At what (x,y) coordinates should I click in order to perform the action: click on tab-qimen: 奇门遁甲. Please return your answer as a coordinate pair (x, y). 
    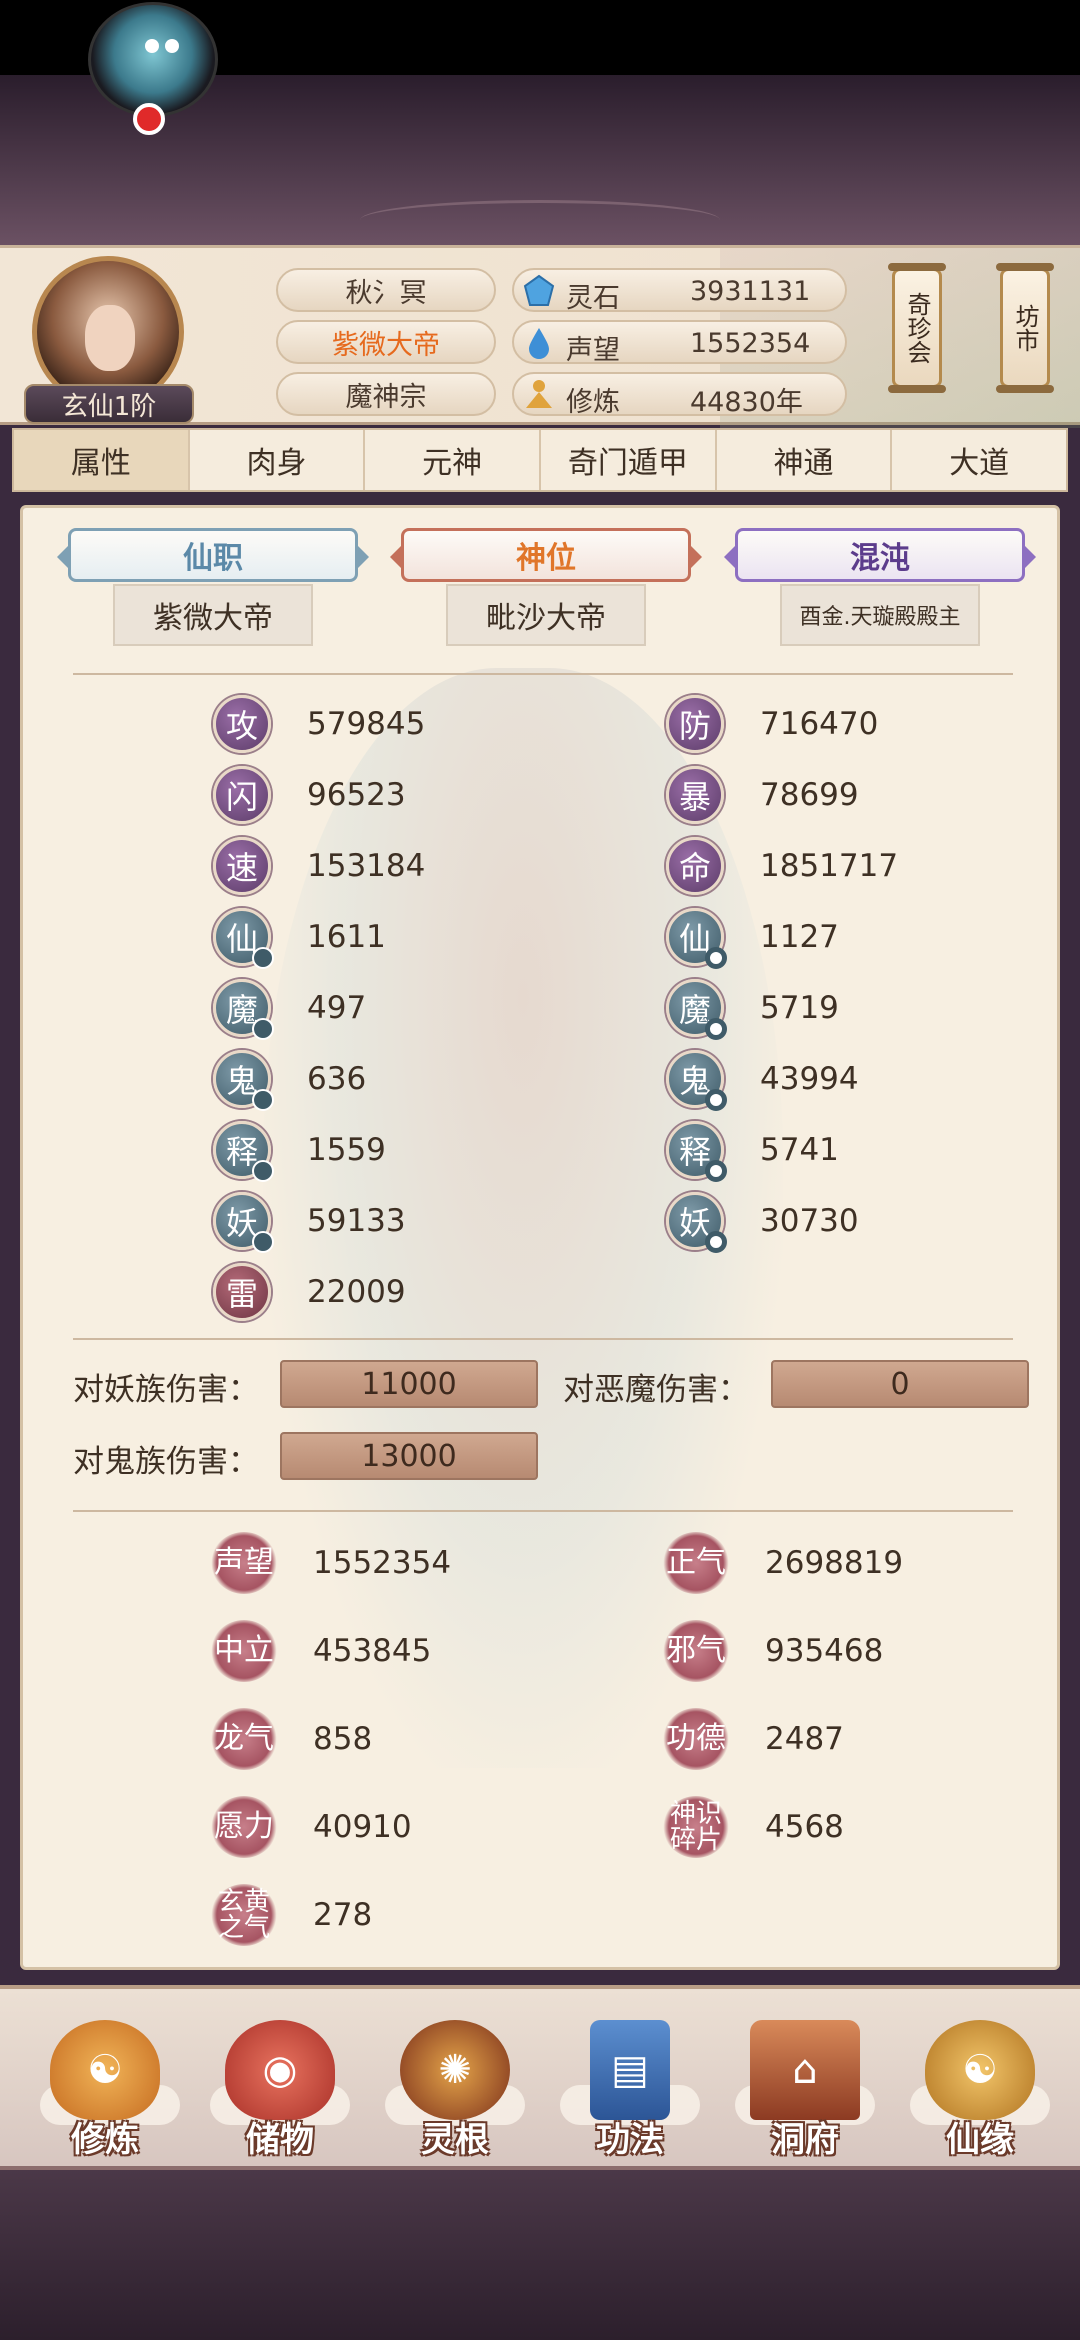
    Looking at the image, I should click on (629, 460).